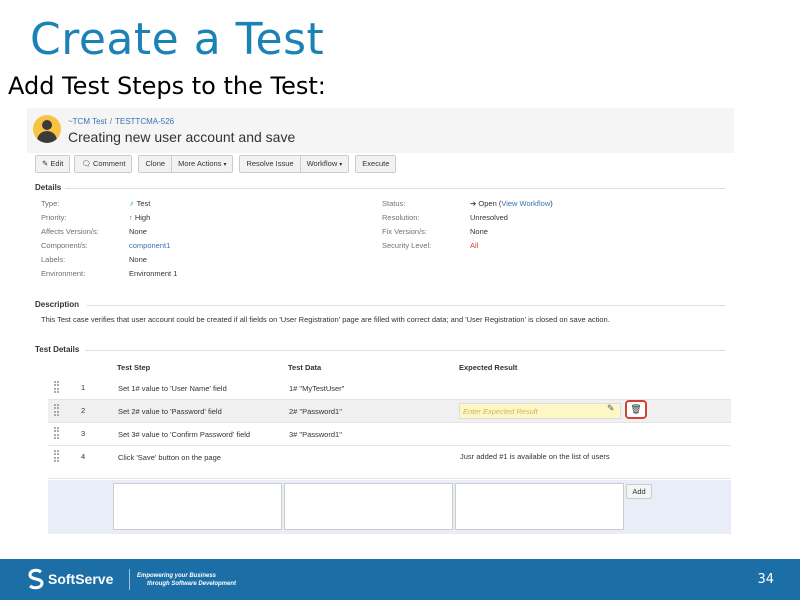  I want to click on test-type-icon: ⸙, so click(132, 203).